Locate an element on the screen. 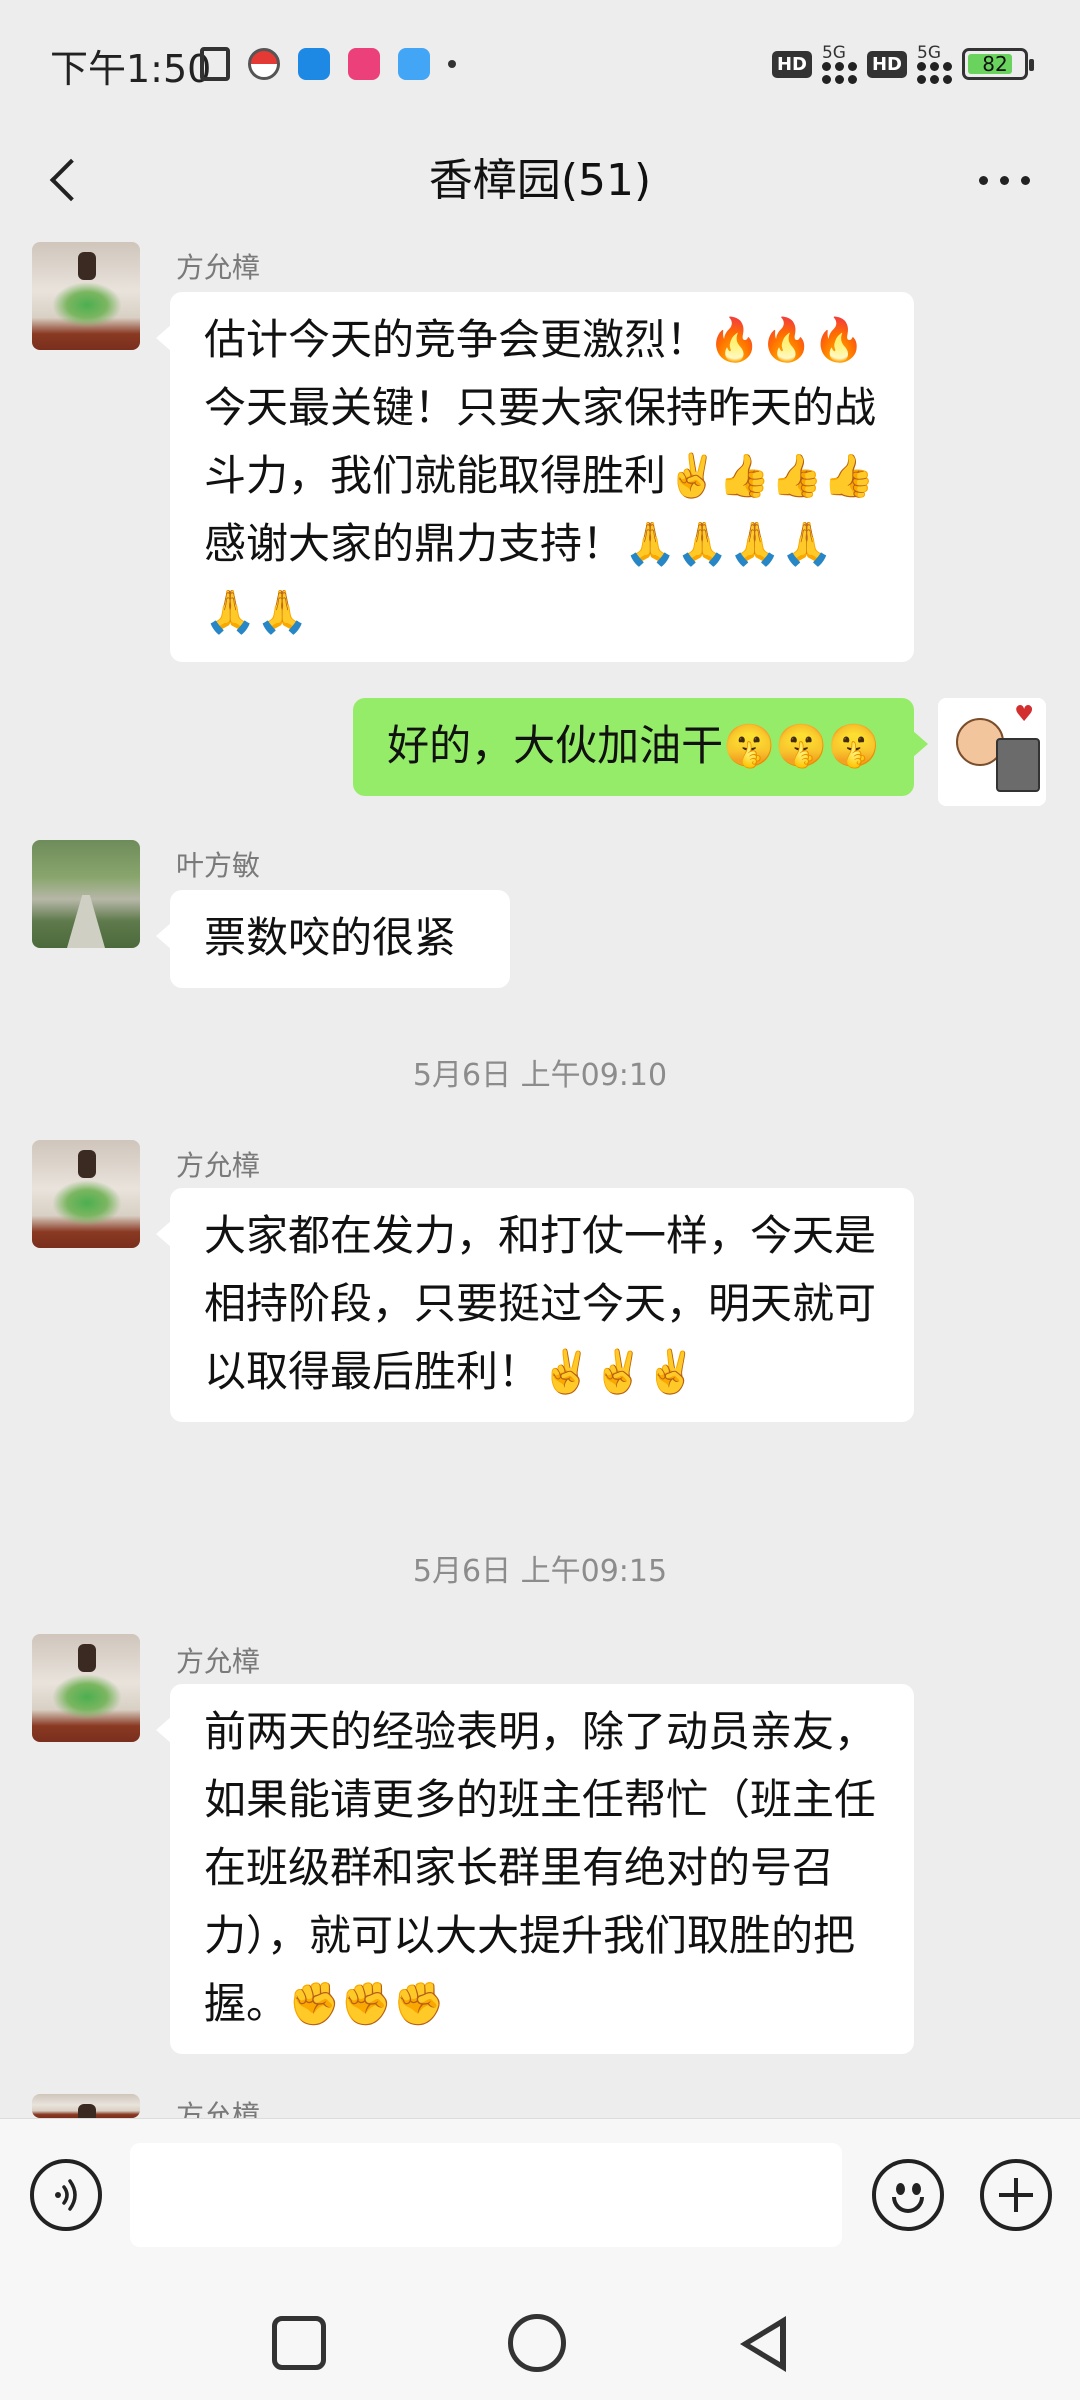  voice-input-button is located at coordinates (66, 2195).